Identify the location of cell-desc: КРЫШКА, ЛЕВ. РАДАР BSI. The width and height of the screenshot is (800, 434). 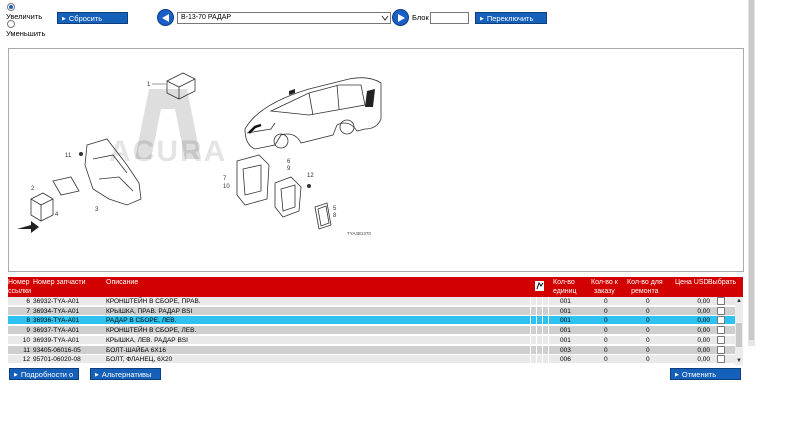
(147, 340).